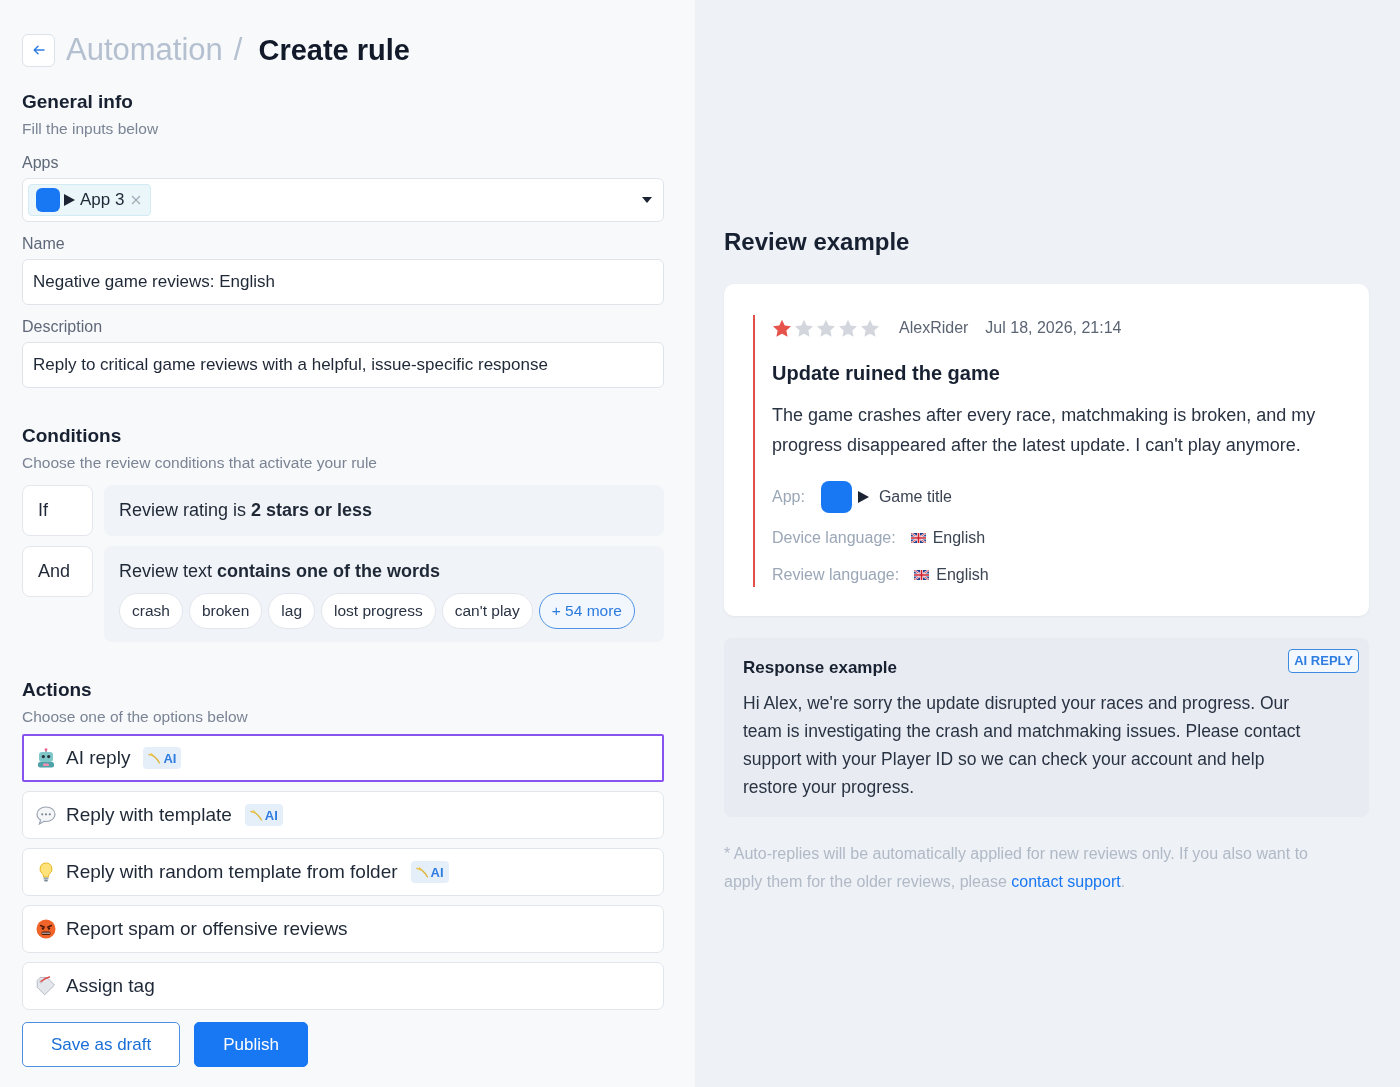 Image resolution: width=1400 pixels, height=1087 pixels. What do you see at coordinates (136, 200) in the screenshot?
I see `remove-icon` at bounding box center [136, 200].